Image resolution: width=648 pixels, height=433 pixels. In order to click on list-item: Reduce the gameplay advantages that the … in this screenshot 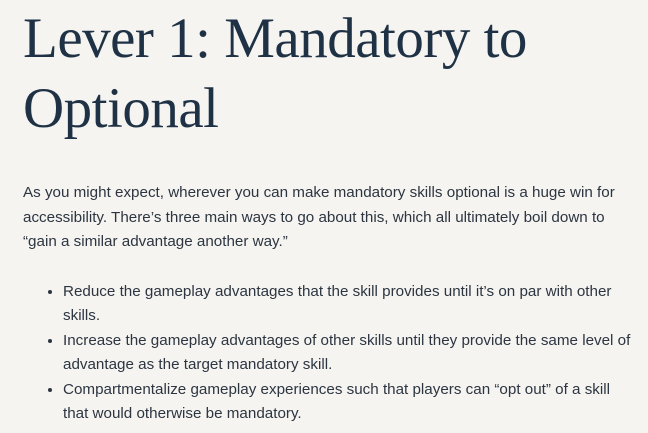, I will do `click(349, 304)`.